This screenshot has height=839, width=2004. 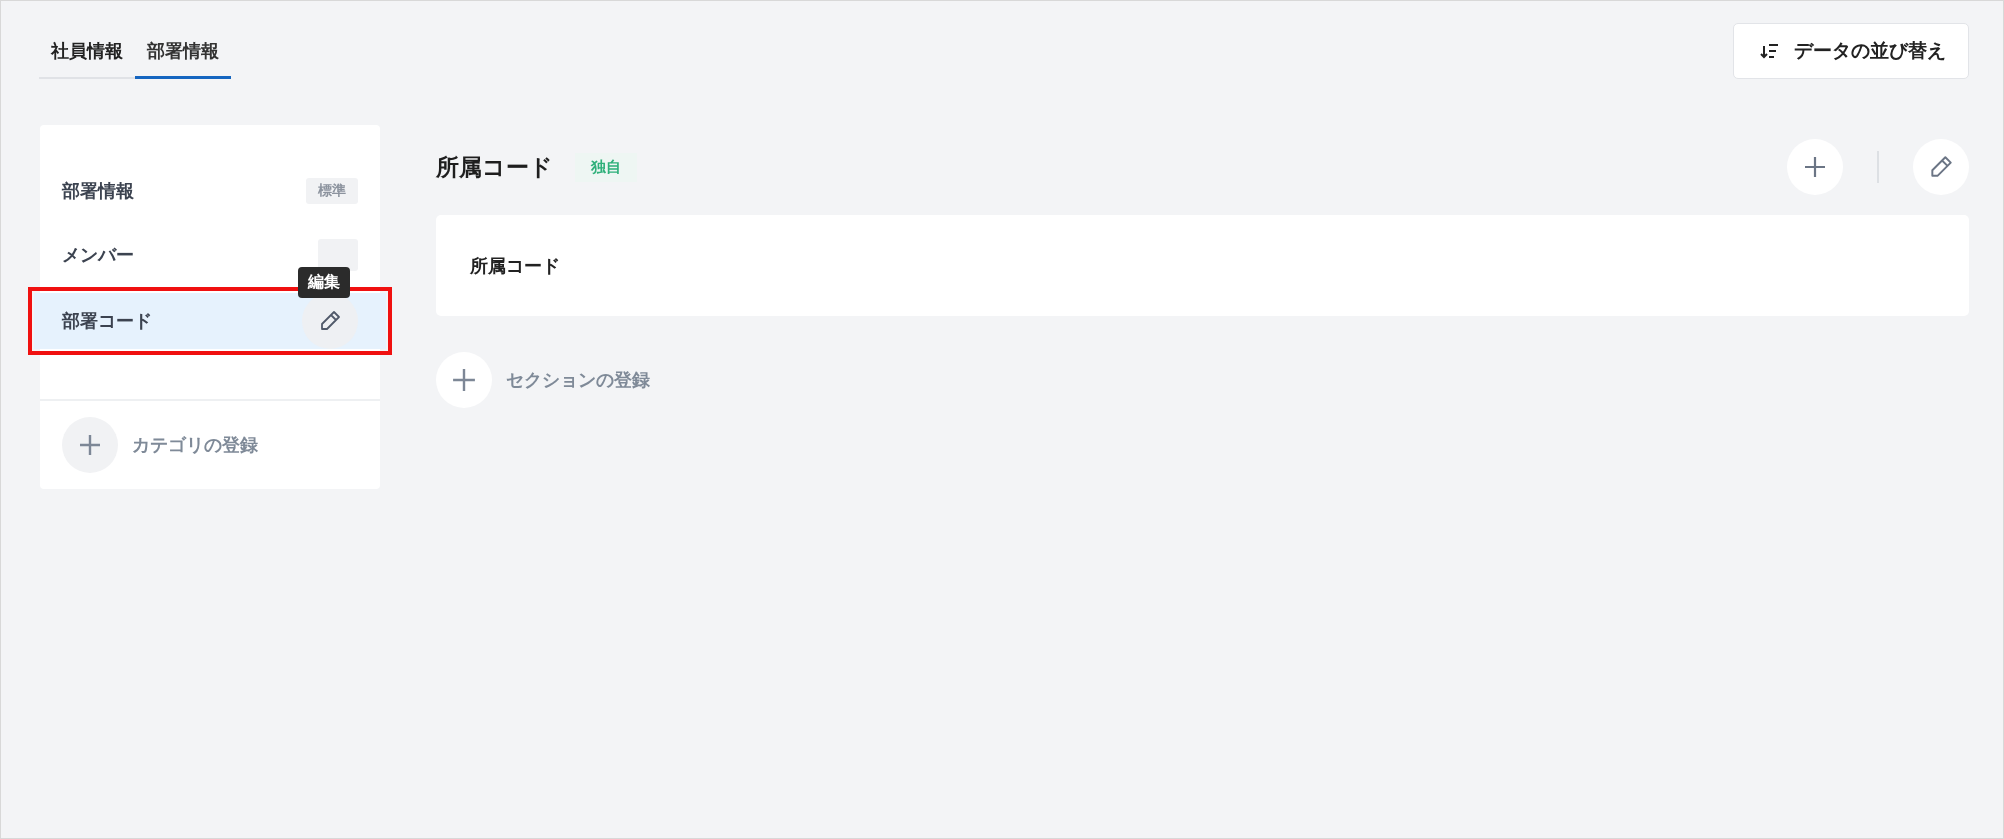 What do you see at coordinates (87, 57) in the screenshot?
I see `tab: 社員情報` at bounding box center [87, 57].